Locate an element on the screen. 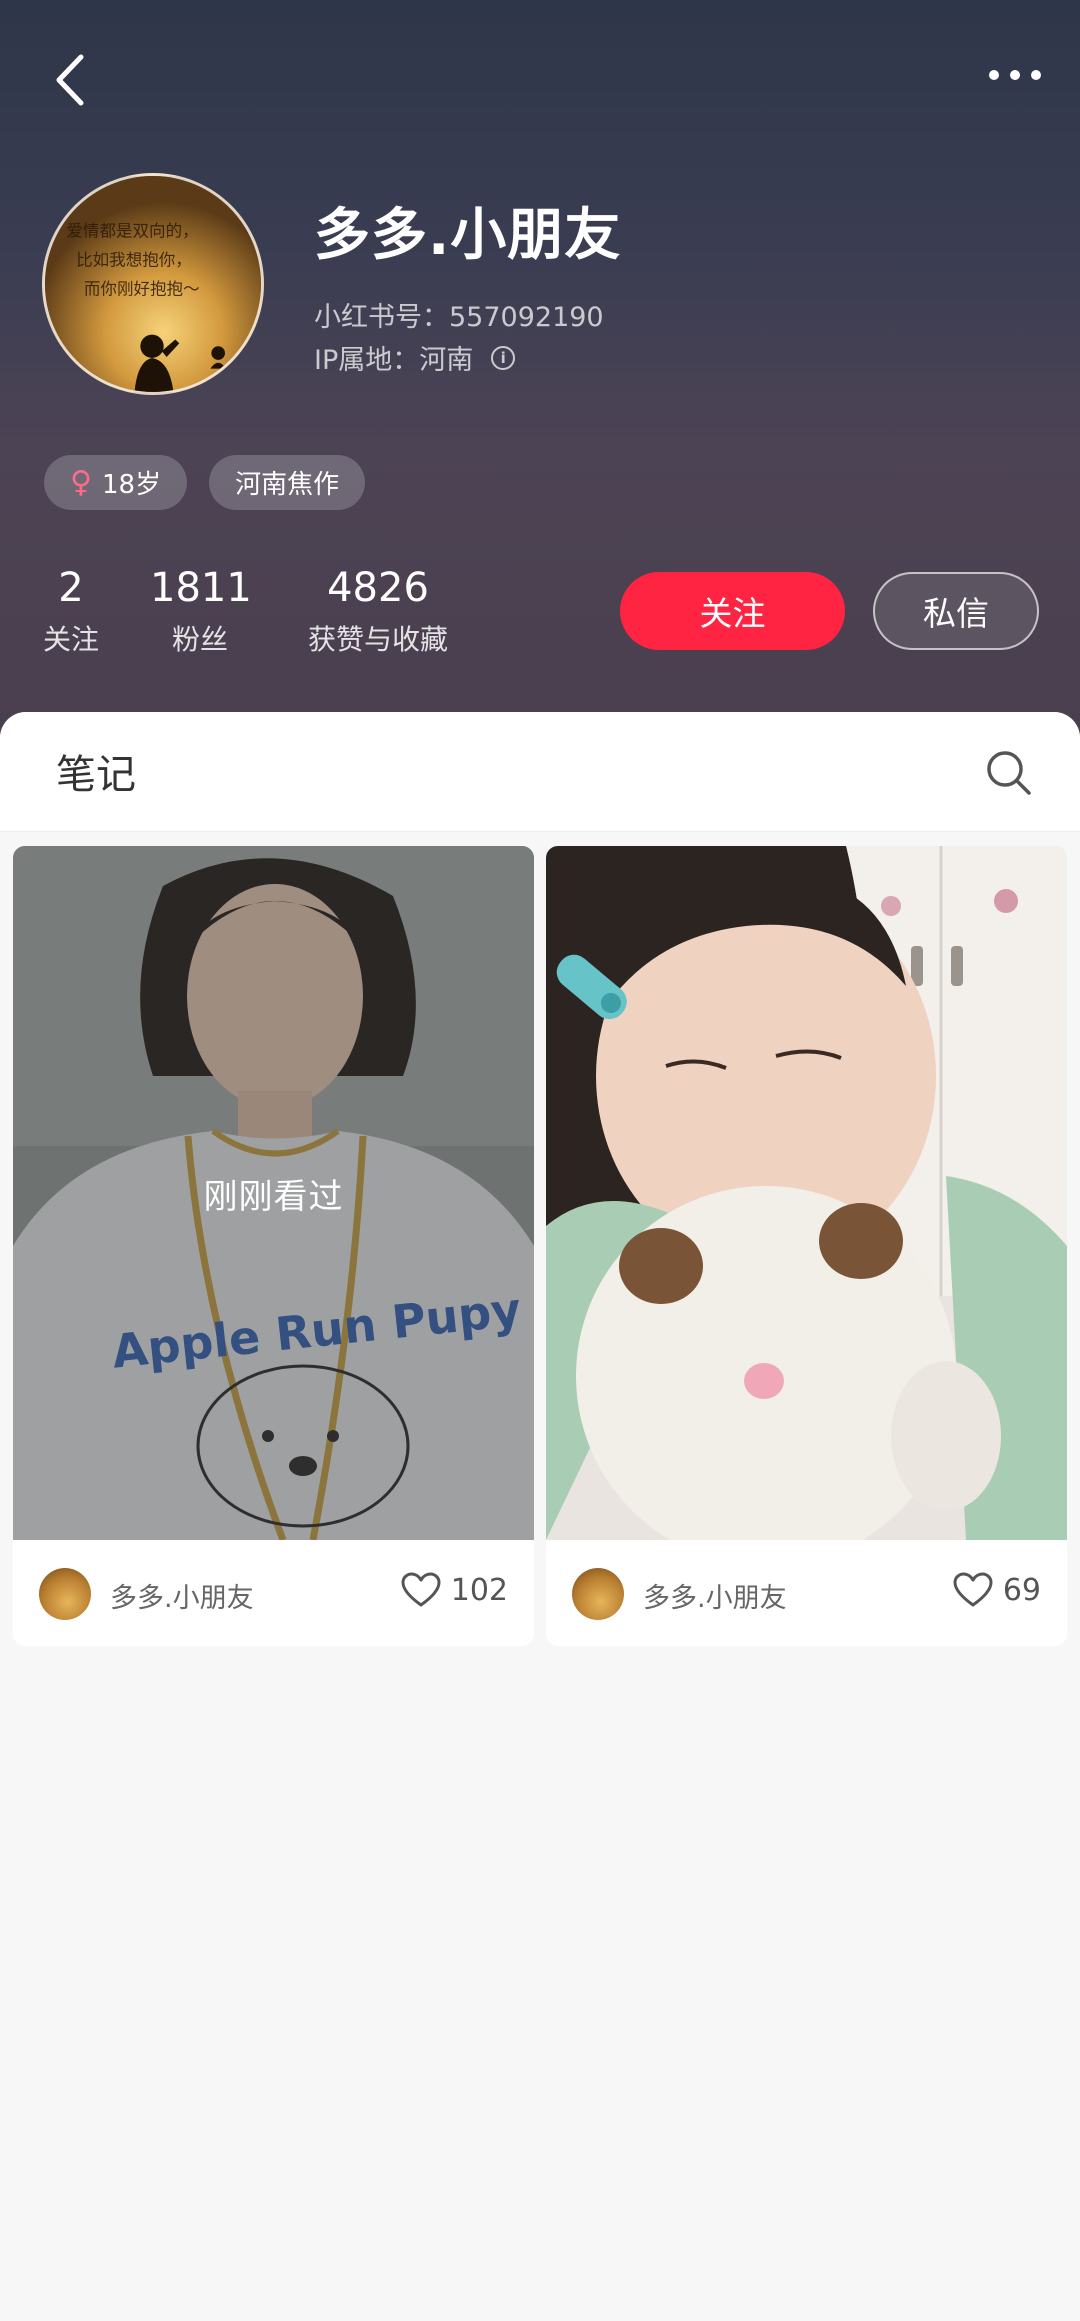 This screenshot has height=2321, width=1080. profile-tags: ♀ 18岁 河南焦作 is located at coordinates (205, 482).